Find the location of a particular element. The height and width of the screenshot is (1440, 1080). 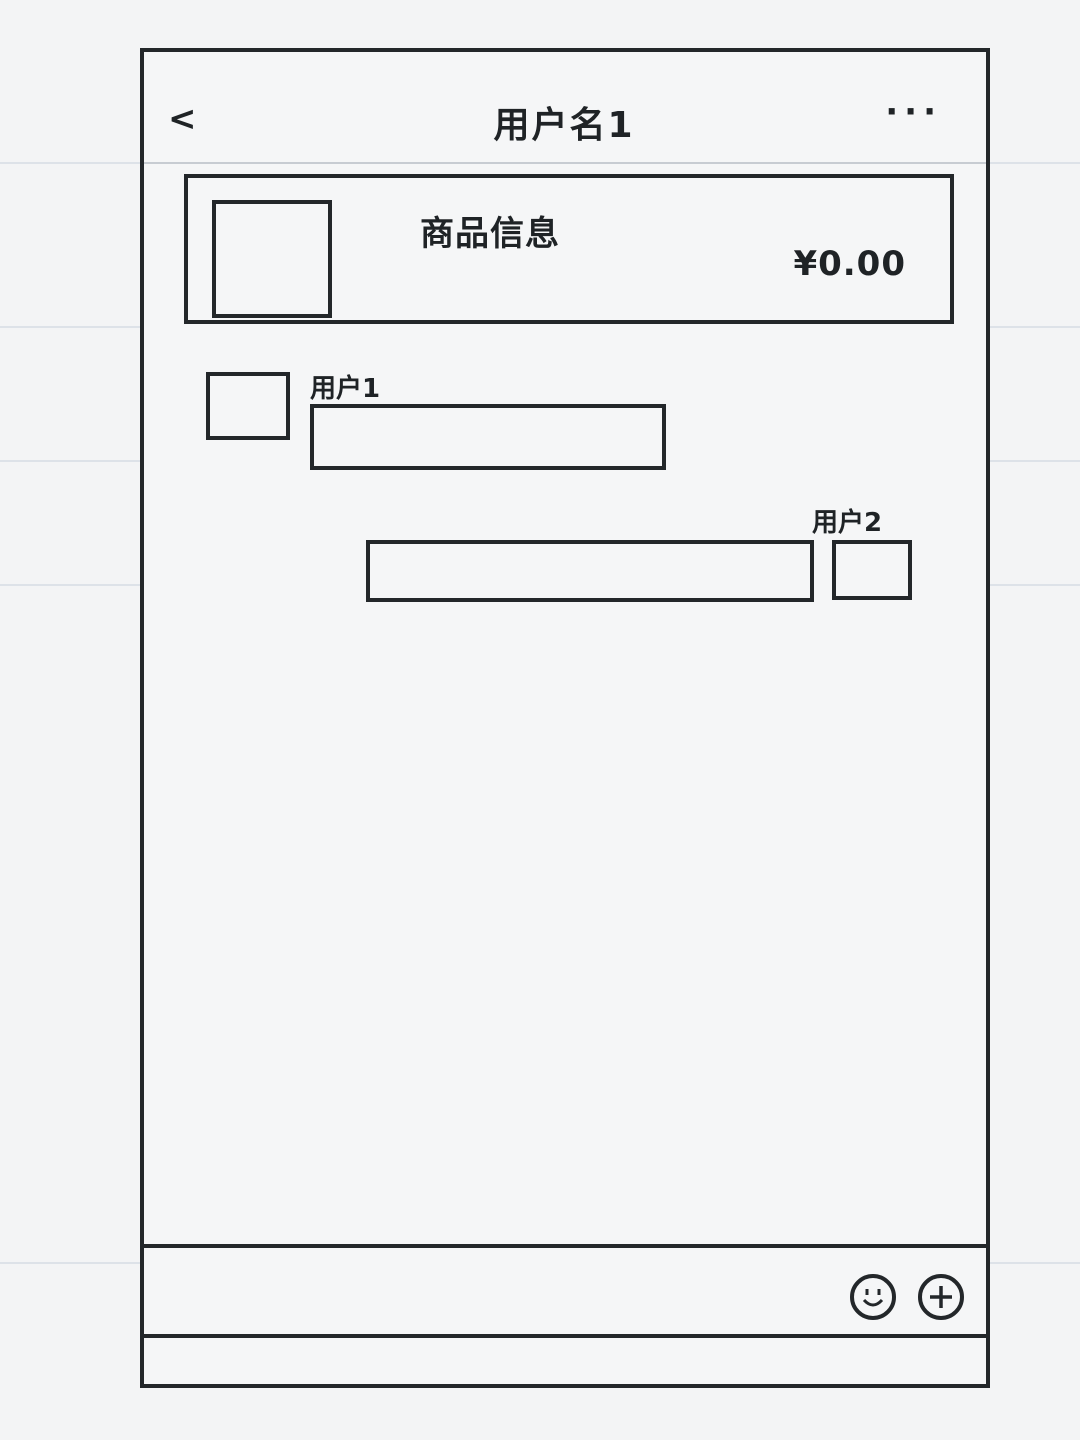

message-input-bar is located at coordinates (565, 1291).